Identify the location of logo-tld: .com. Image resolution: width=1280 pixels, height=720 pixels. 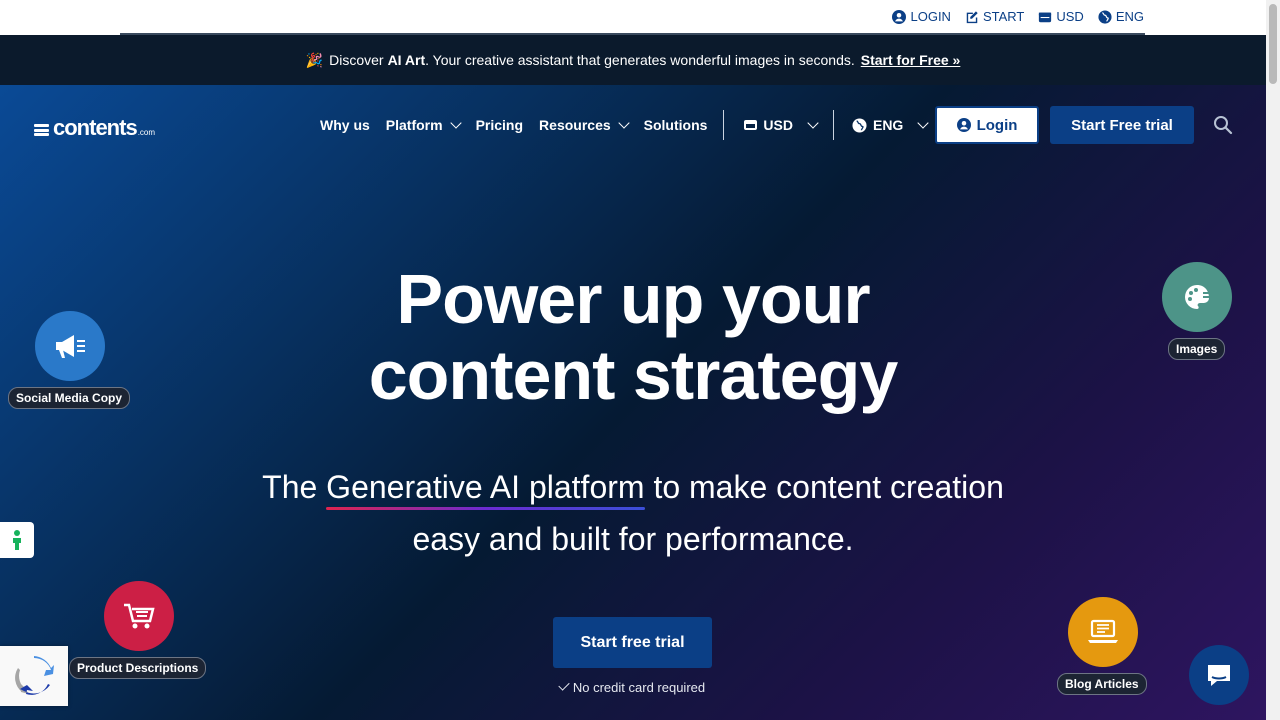
(146, 132).